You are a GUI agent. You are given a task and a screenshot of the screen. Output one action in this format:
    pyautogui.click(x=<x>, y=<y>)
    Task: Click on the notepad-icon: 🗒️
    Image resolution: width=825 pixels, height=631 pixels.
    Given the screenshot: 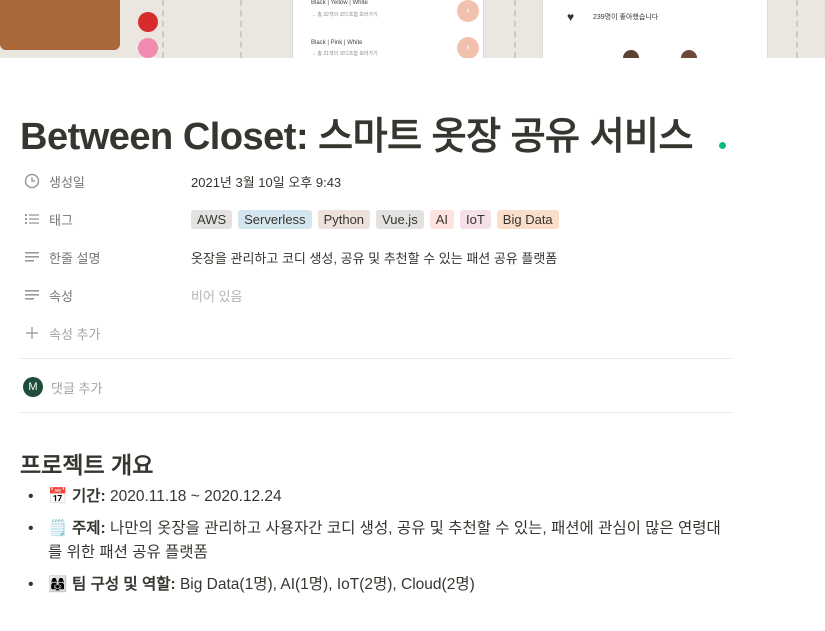 What is the action you would take?
    pyautogui.click(x=58, y=528)
    